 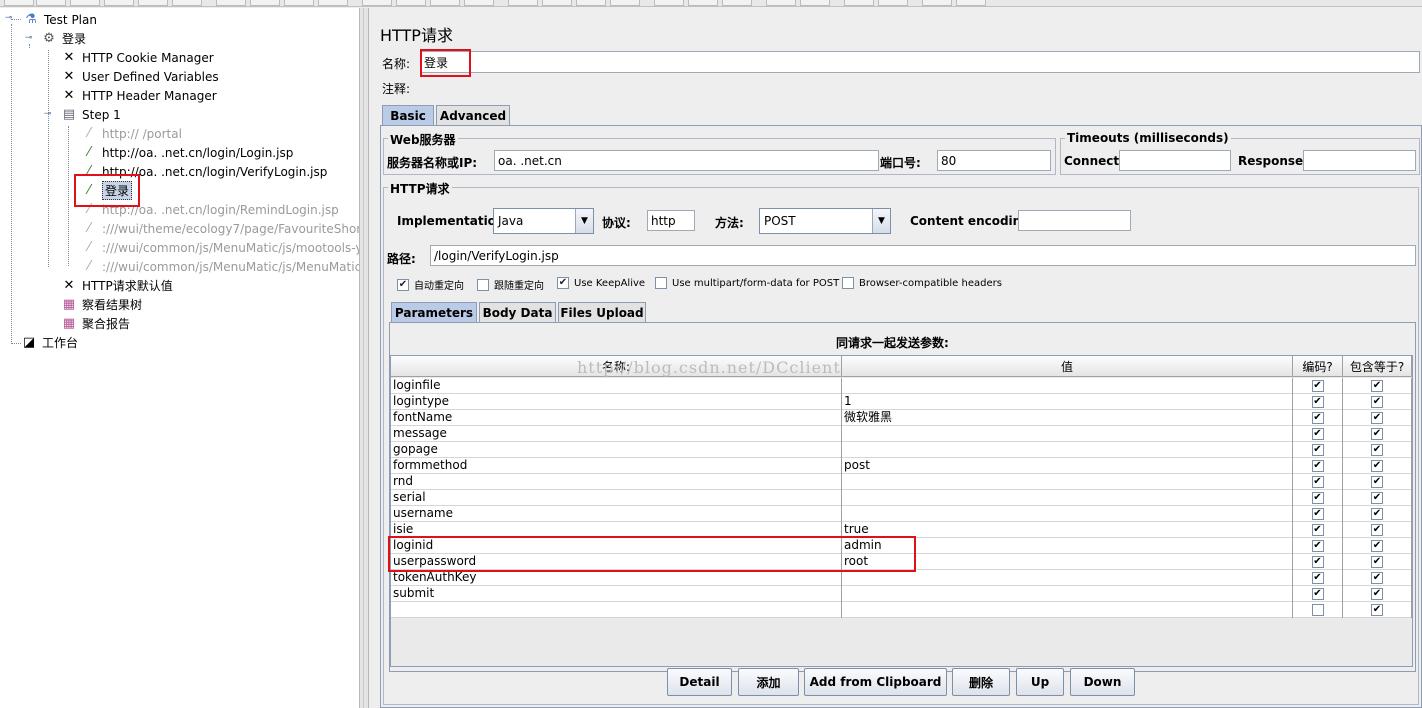 What do you see at coordinates (186, 152) in the screenshot?
I see `tree-node-sampler: ⁄ http://oa. .net.cn/login/Login.jsp` at bounding box center [186, 152].